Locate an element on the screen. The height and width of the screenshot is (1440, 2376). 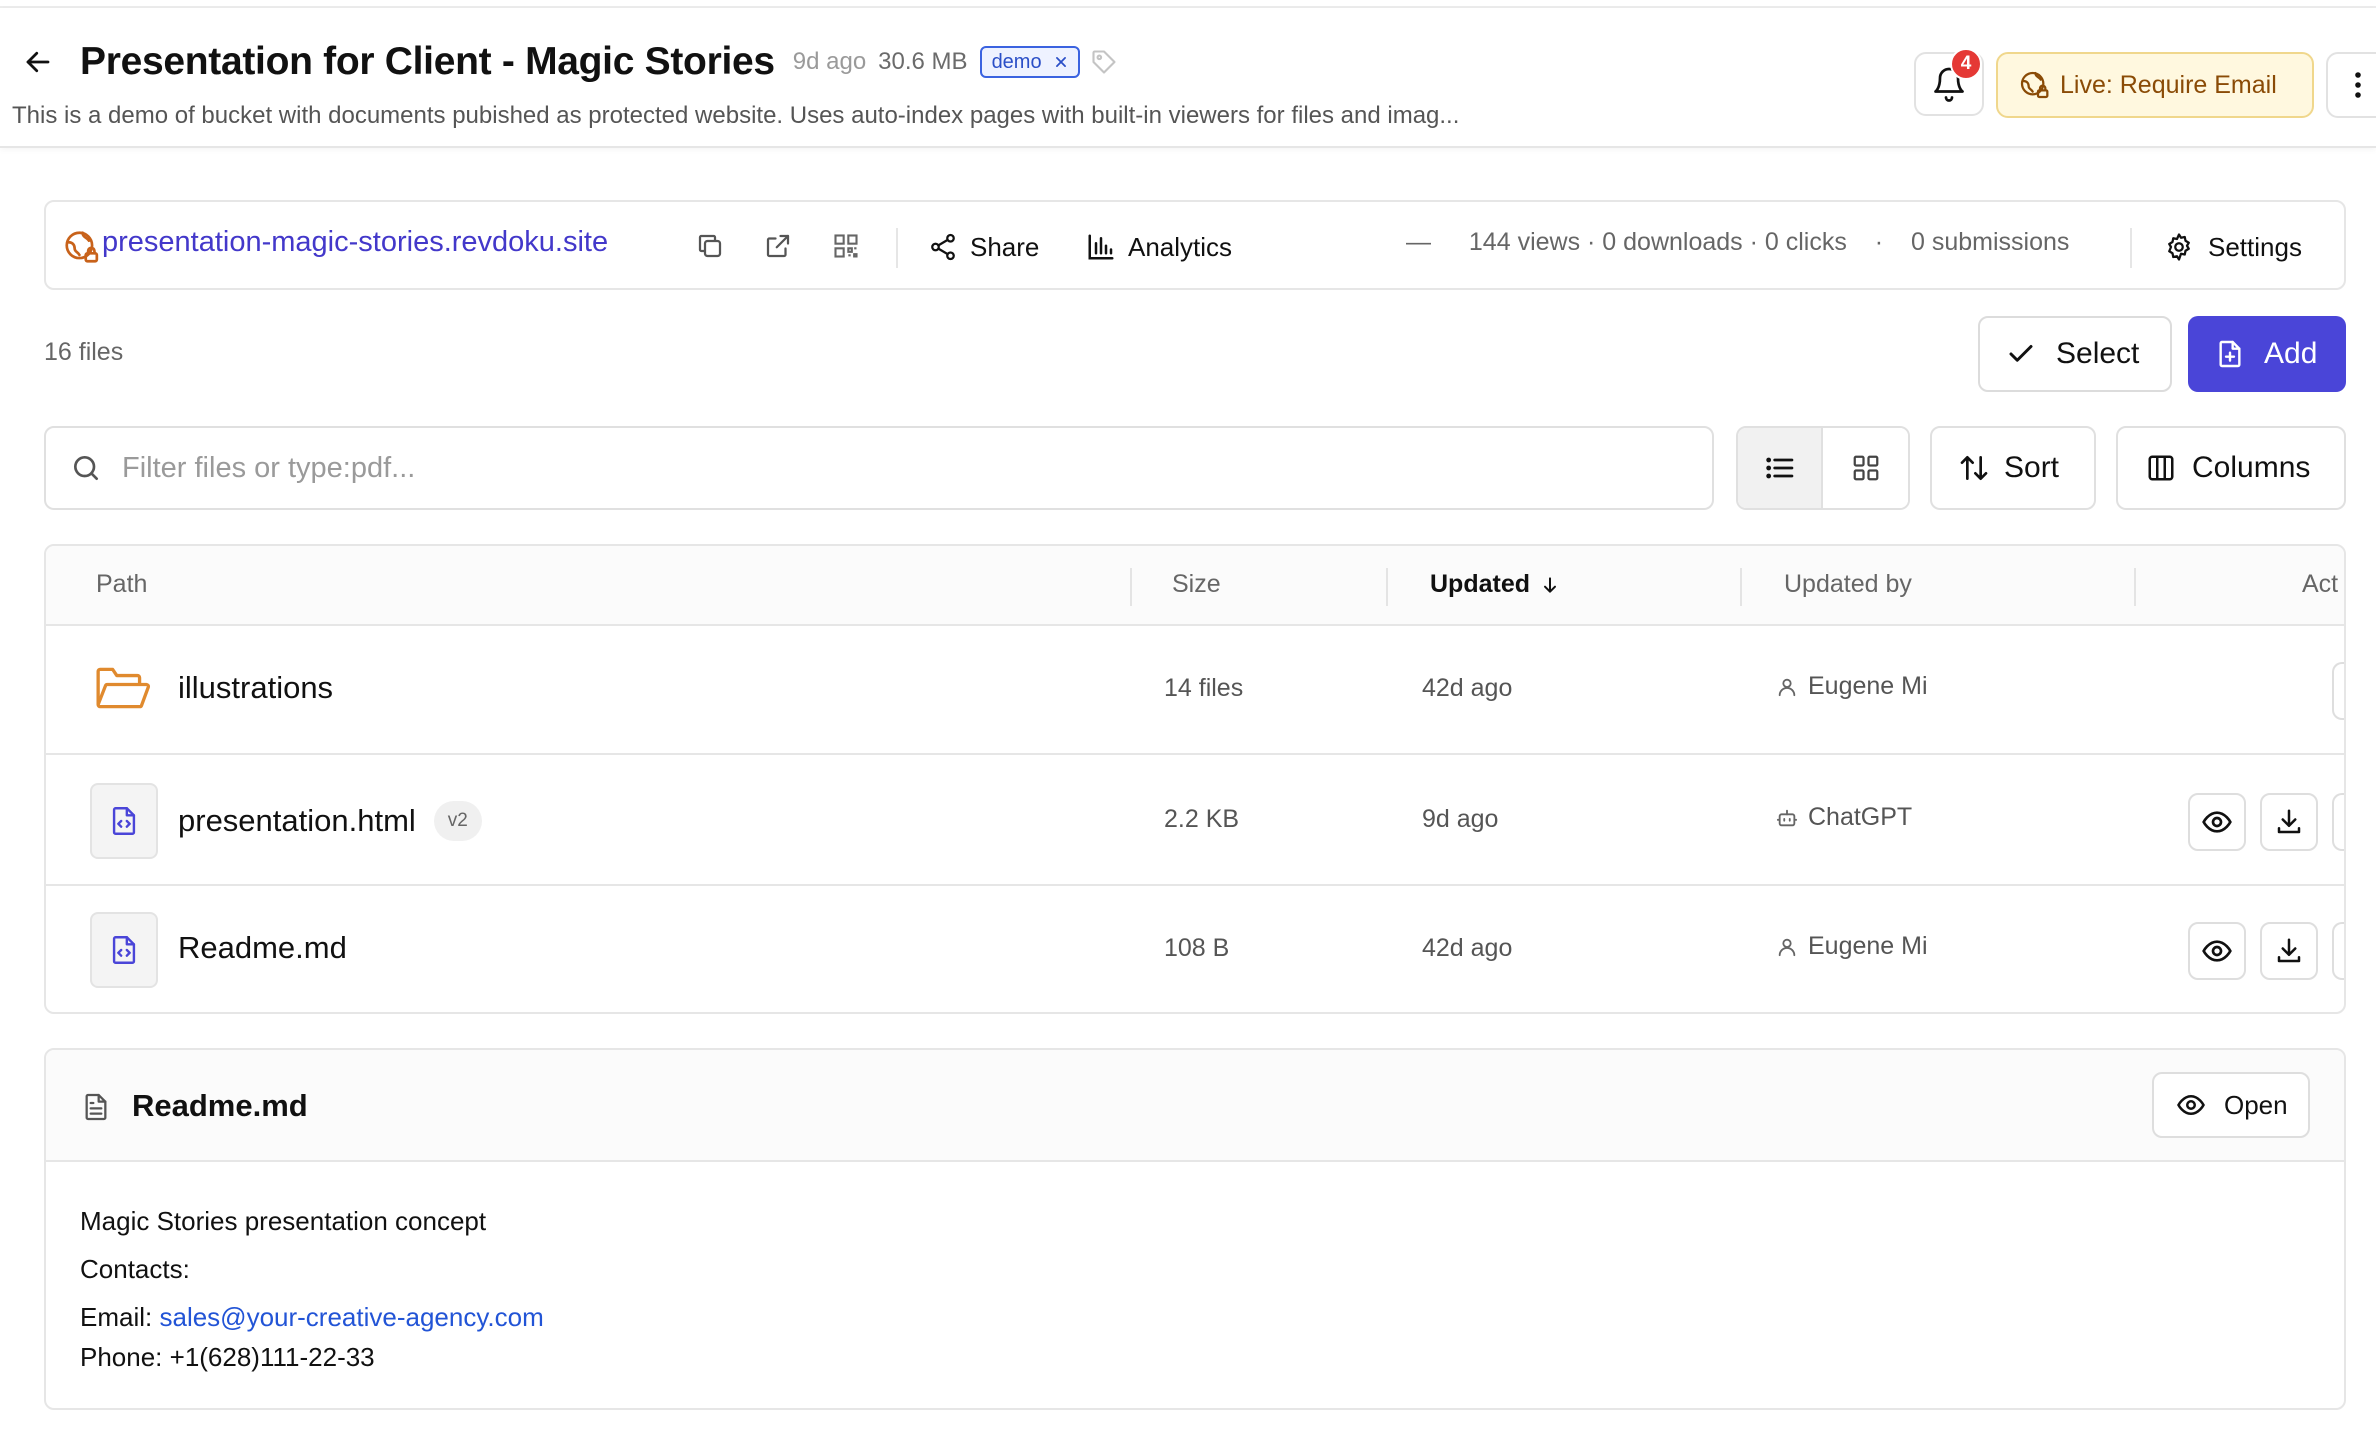
file-name: presentation.html v2 is located at coordinates (330, 821).